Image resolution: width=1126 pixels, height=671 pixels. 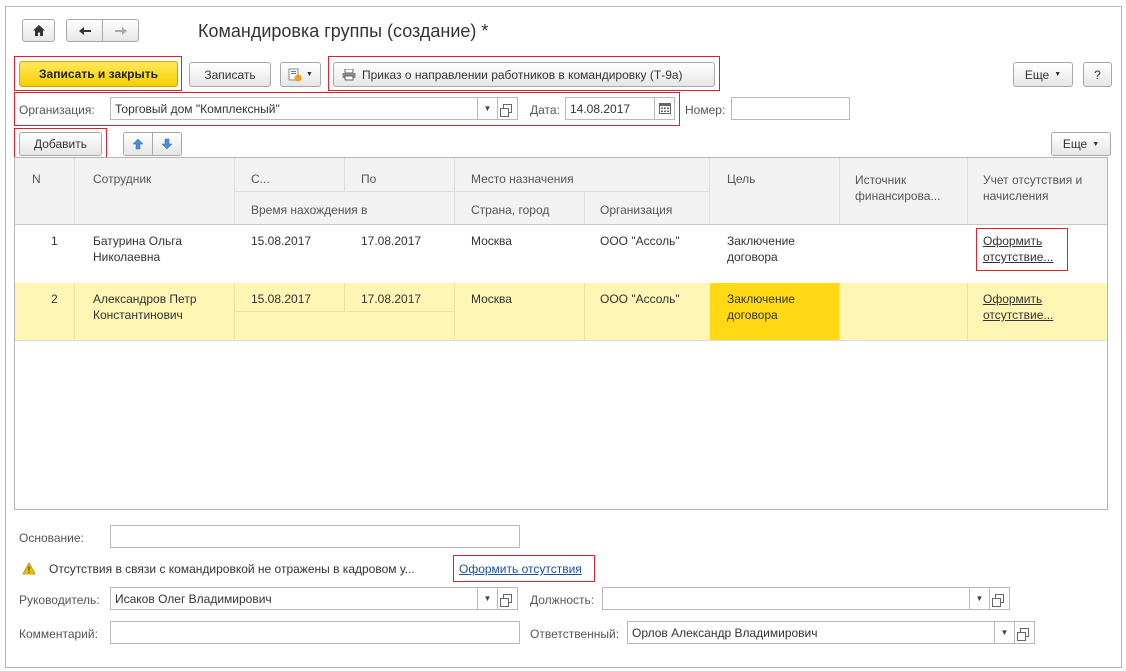 I want to click on arrow-down-icon, so click(x=167, y=144).